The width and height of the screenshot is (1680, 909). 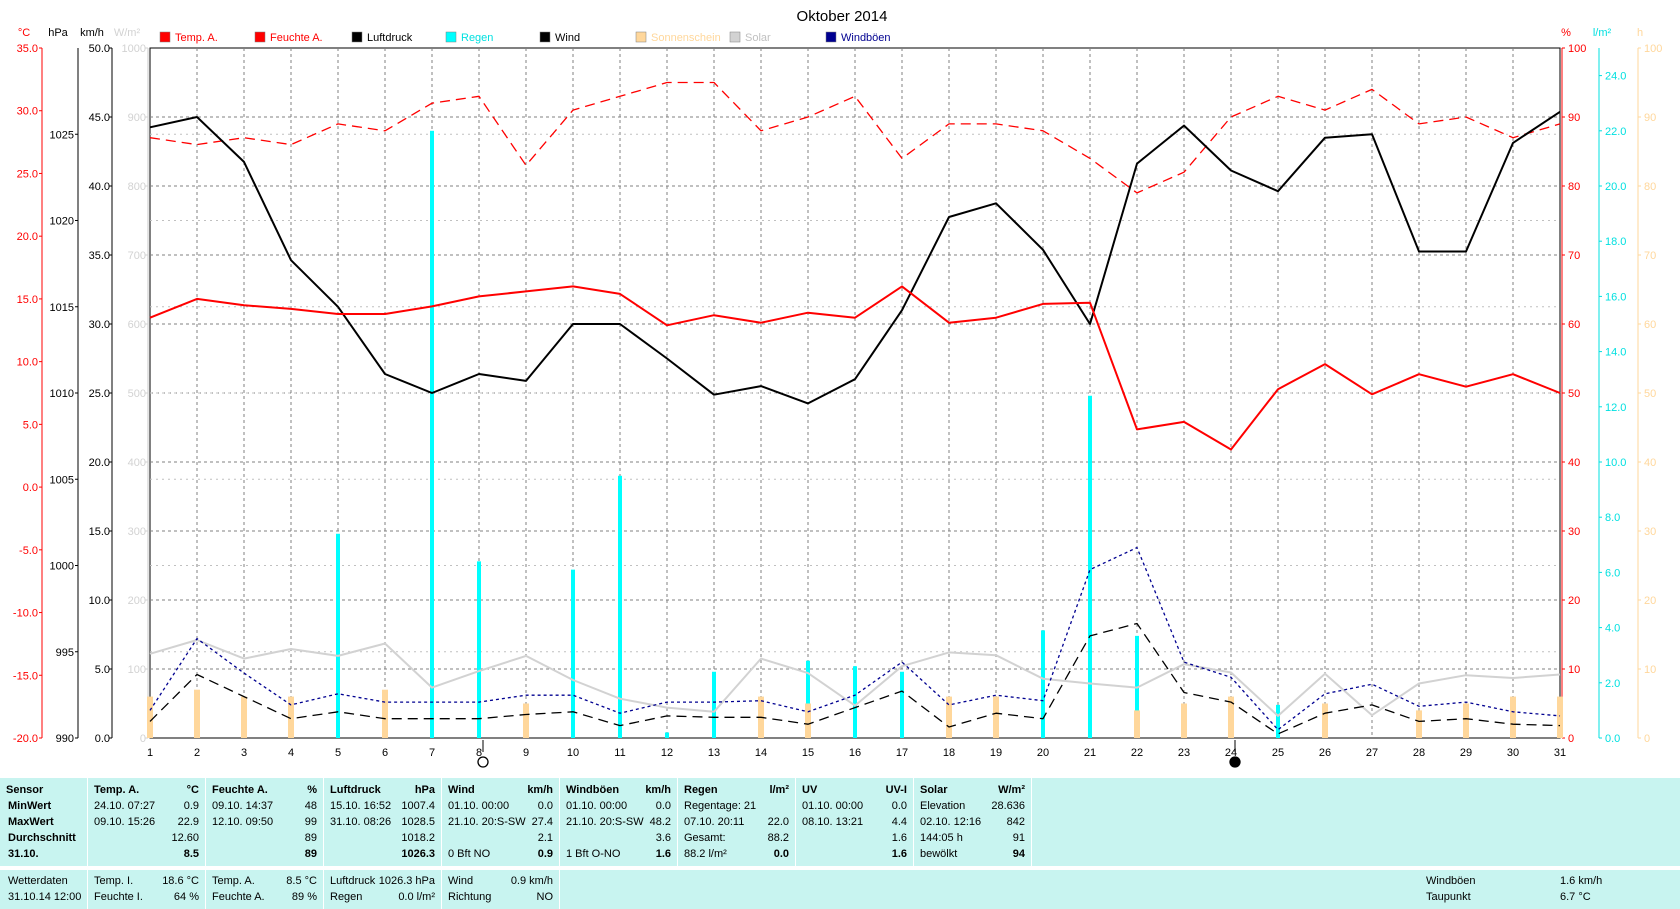 What do you see at coordinates (192, 790) in the screenshot?
I see `stats-unit: °C` at bounding box center [192, 790].